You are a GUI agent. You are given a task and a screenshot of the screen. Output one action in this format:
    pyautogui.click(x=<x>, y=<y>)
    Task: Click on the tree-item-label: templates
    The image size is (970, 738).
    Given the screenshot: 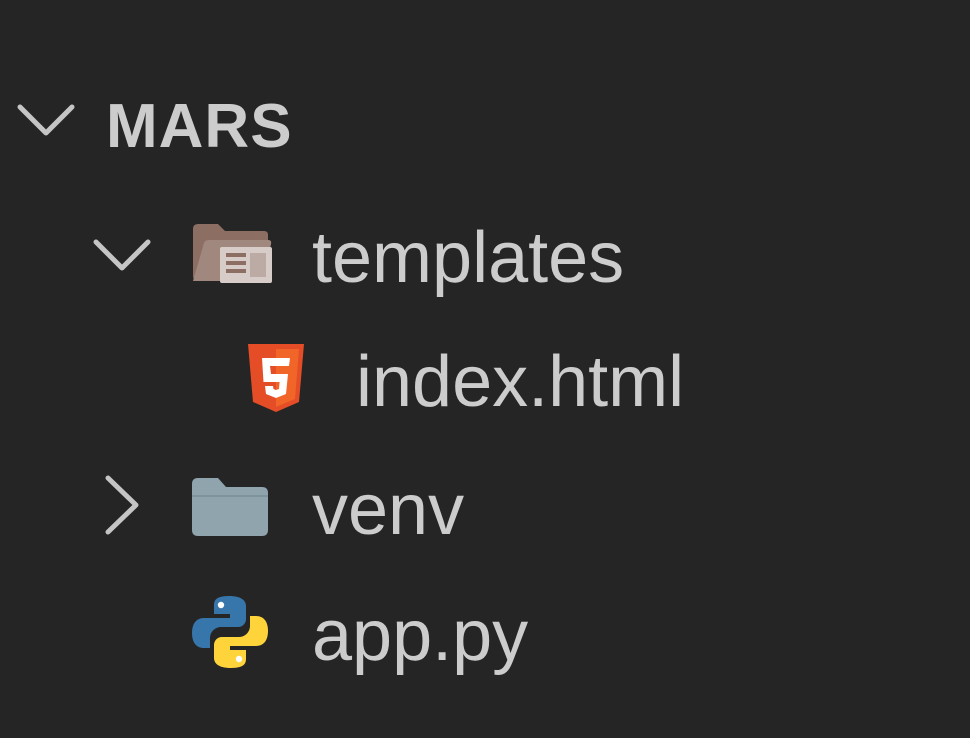 What is the action you would take?
    pyautogui.click(x=468, y=258)
    